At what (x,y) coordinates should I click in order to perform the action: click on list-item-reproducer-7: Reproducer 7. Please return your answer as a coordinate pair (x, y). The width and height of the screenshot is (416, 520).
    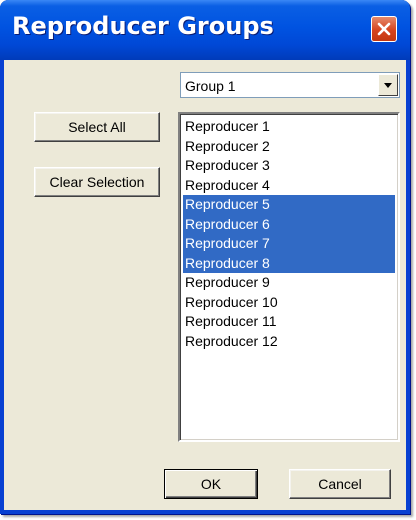
    Looking at the image, I should click on (289, 244).